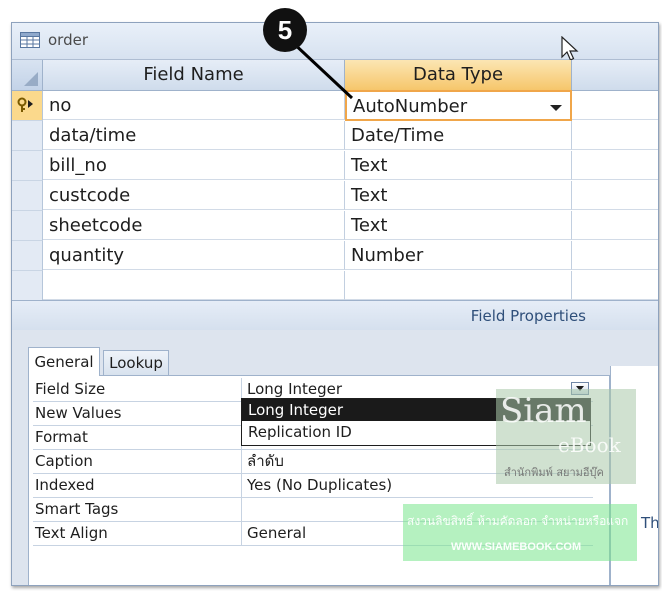 Image resolution: width=662 pixels, height=591 pixels. Describe the element at coordinates (321, 69) in the screenshot. I see `callout-pointer-line` at that location.